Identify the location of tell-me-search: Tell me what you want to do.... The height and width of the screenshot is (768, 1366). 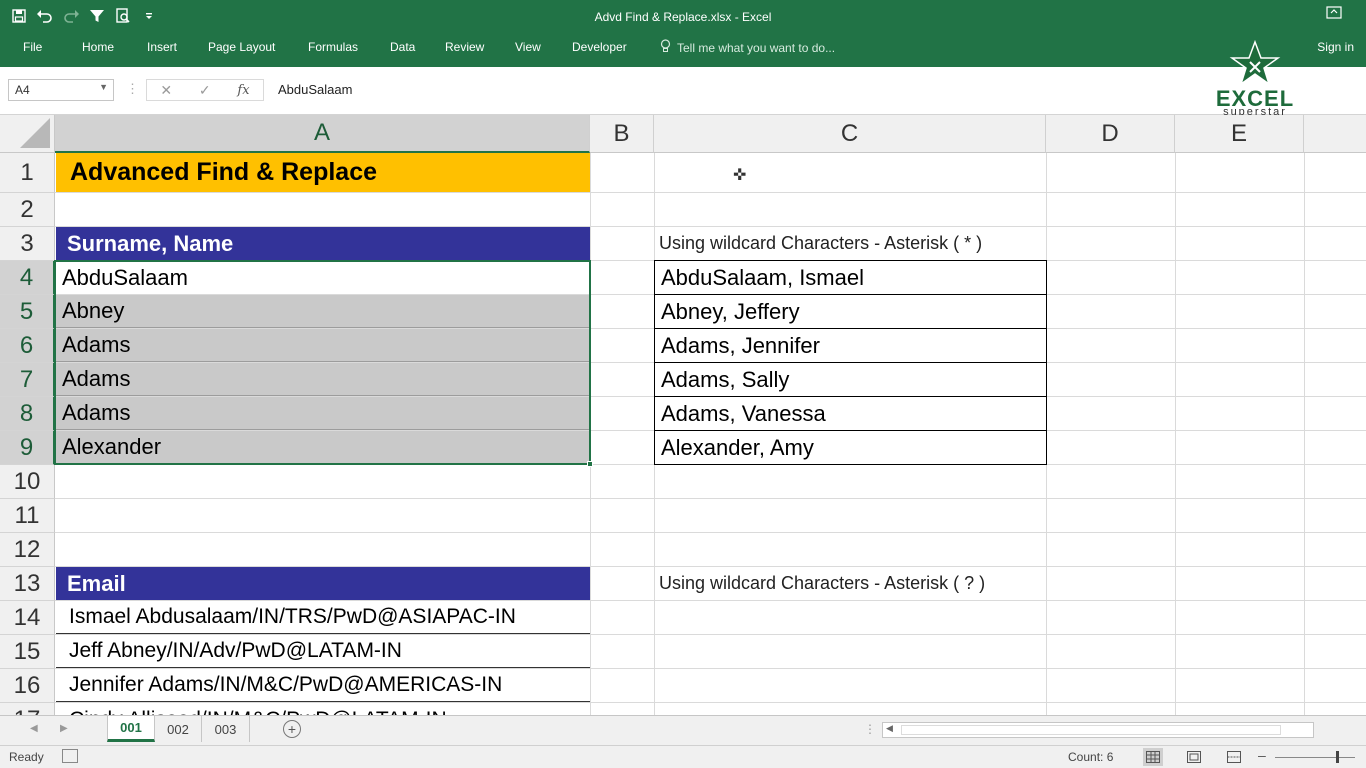
(747, 47).